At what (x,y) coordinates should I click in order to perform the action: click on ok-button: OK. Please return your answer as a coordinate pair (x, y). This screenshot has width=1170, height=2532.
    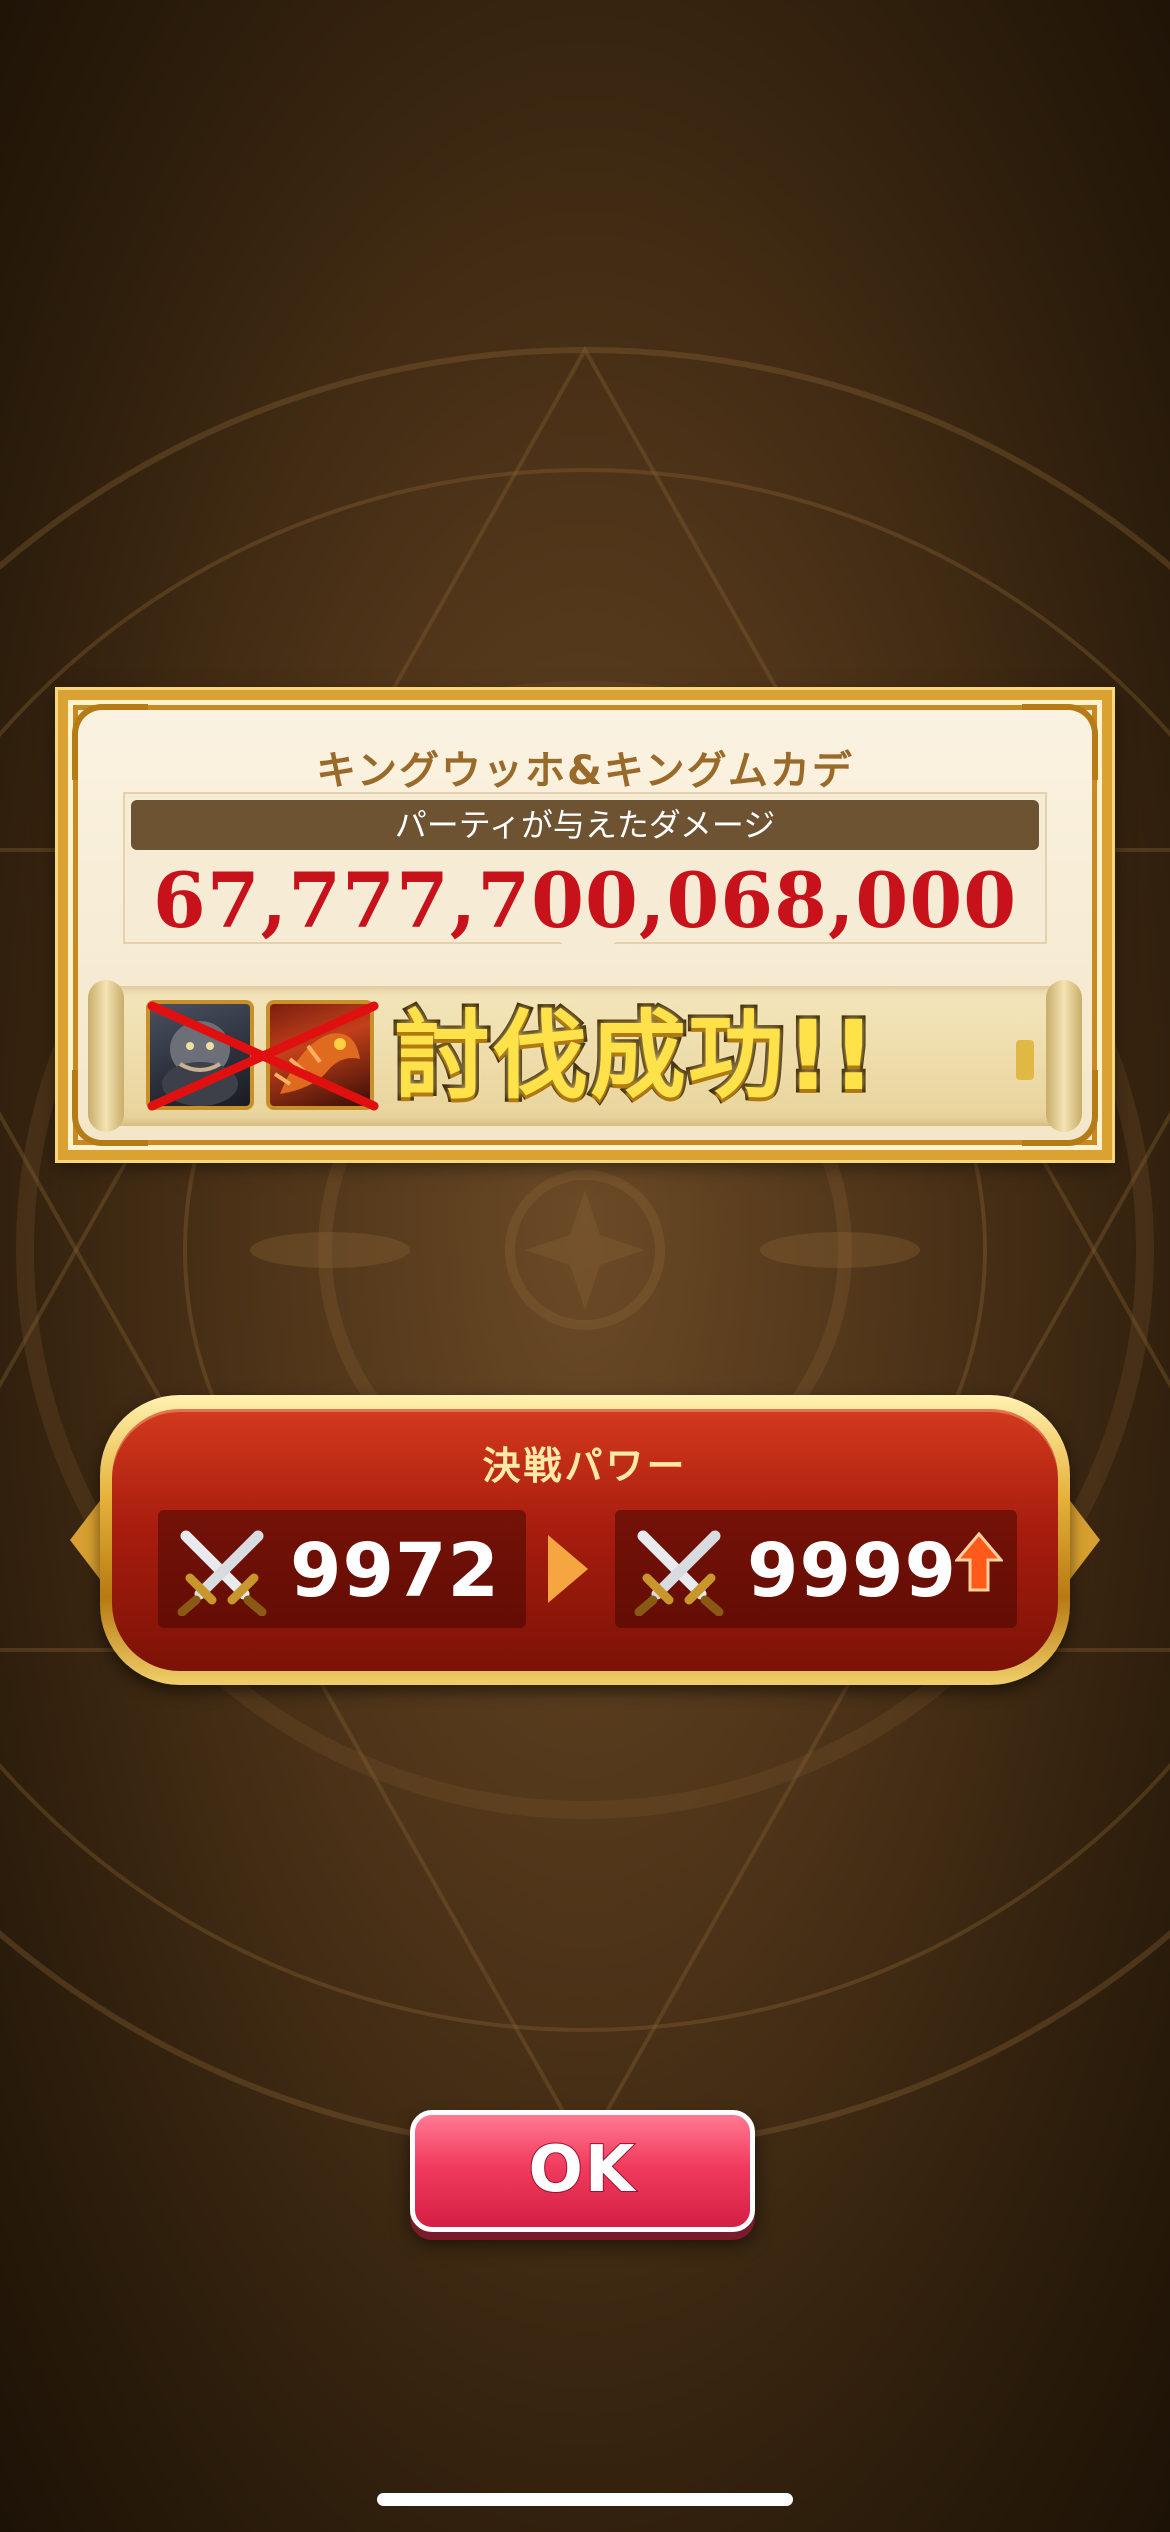
    Looking at the image, I should click on (582, 2171).